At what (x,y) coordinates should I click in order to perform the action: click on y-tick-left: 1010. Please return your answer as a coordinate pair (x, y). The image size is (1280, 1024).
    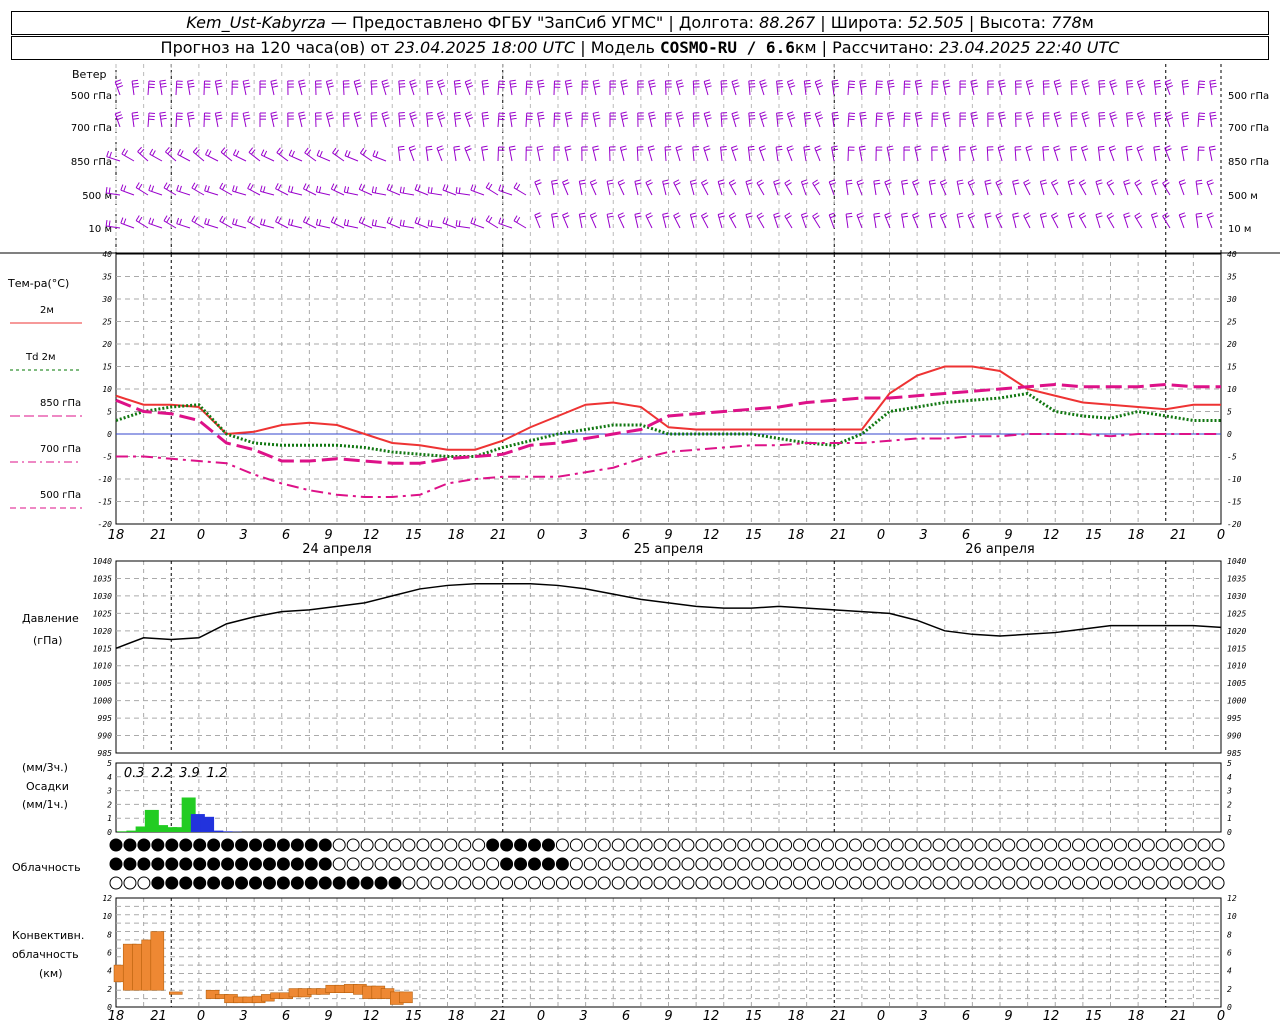
    Looking at the image, I should click on (102, 666).